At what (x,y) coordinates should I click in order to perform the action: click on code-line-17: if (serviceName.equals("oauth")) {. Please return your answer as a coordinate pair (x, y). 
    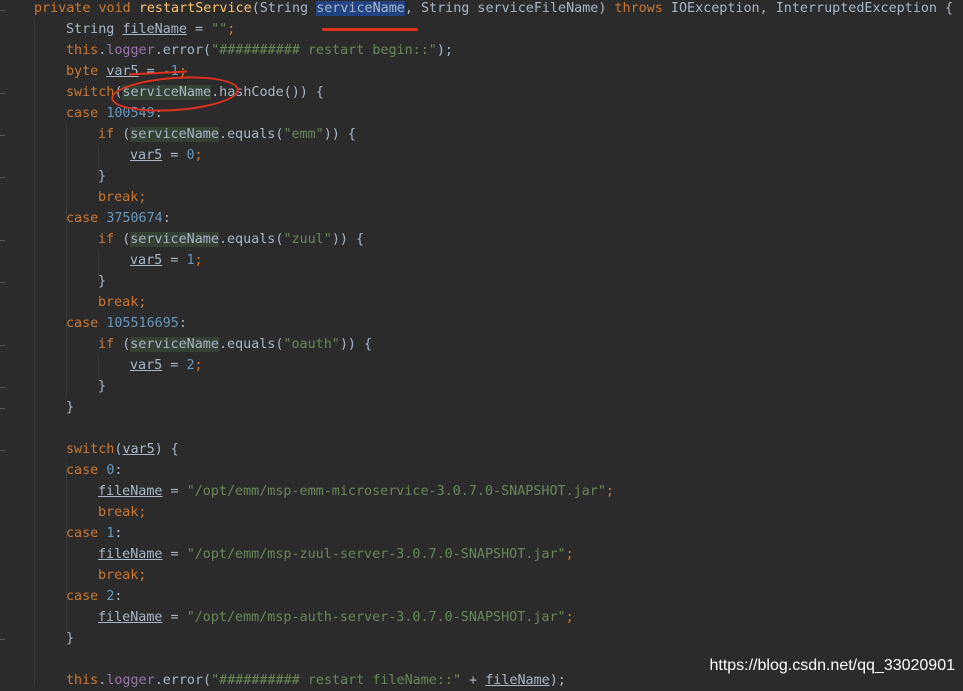
    Looking at the image, I should click on (235, 344).